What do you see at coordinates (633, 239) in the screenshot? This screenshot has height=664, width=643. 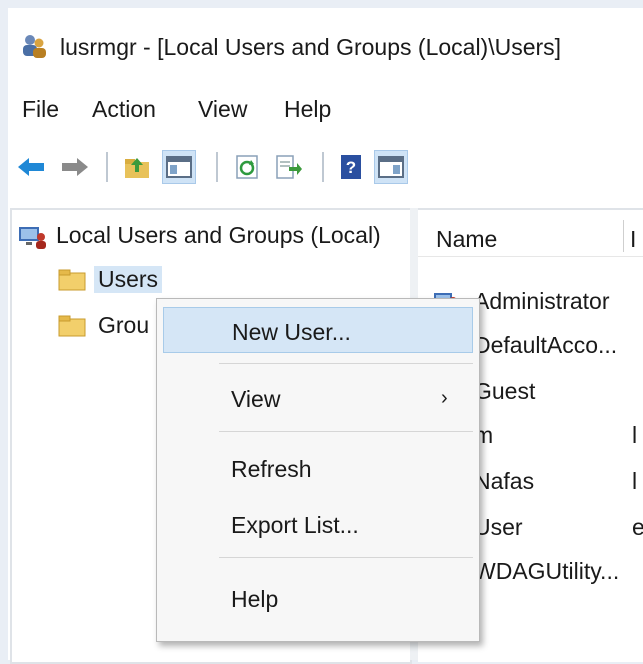 I see `column-fullname: I` at bounding box center [633, 239].